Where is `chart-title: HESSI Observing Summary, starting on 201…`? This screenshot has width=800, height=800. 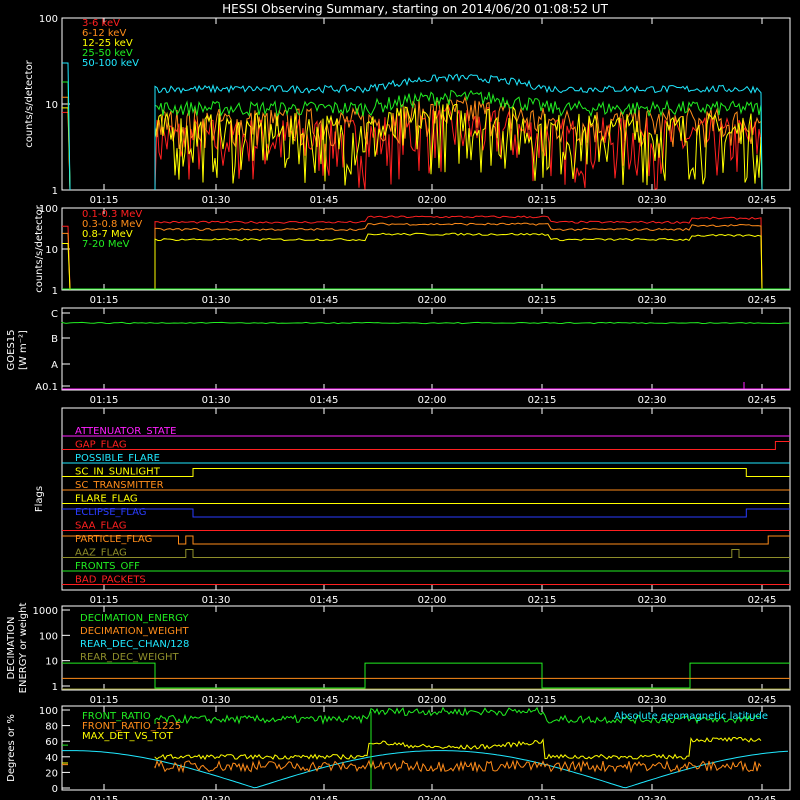 chart-title: HESSI Observing Summary, starting on 201… is located at coordinates (415, 9).